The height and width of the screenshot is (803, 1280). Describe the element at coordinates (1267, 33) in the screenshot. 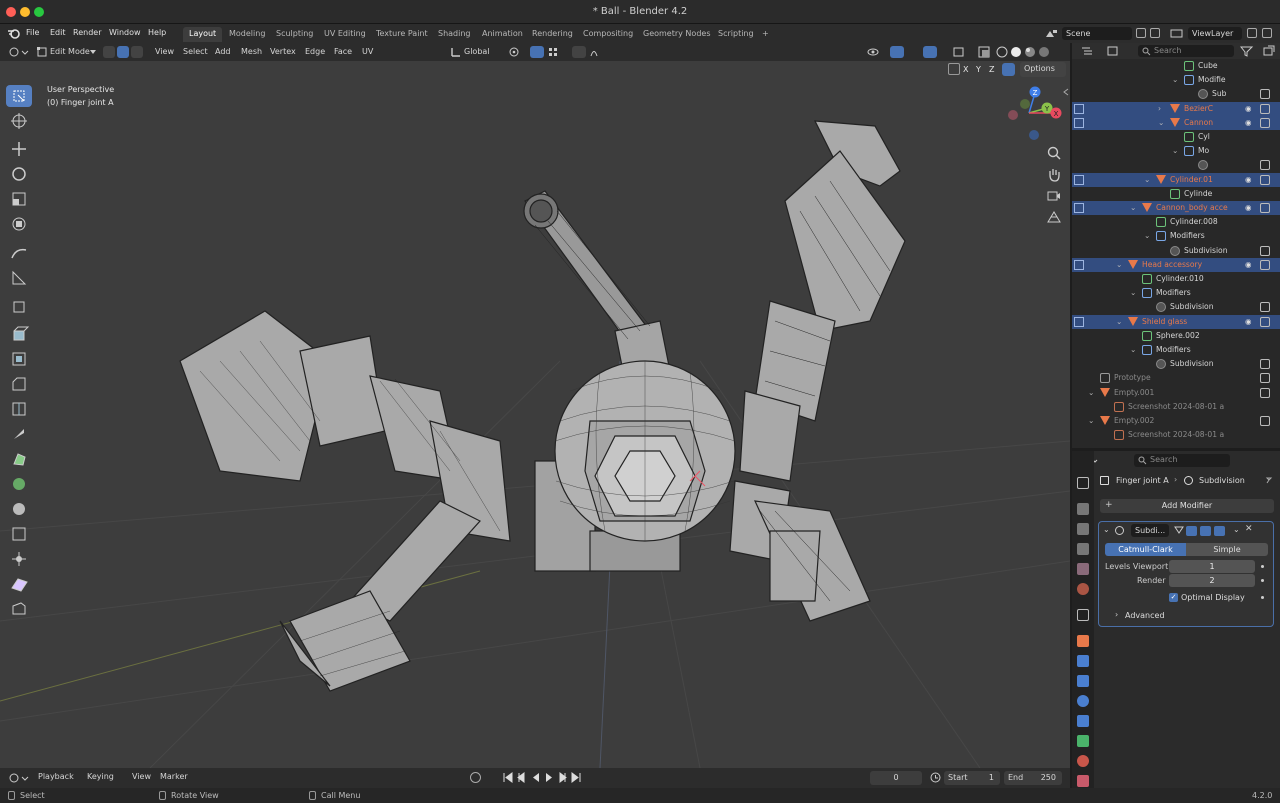

I see `delete-view-layer-icon` at that location.